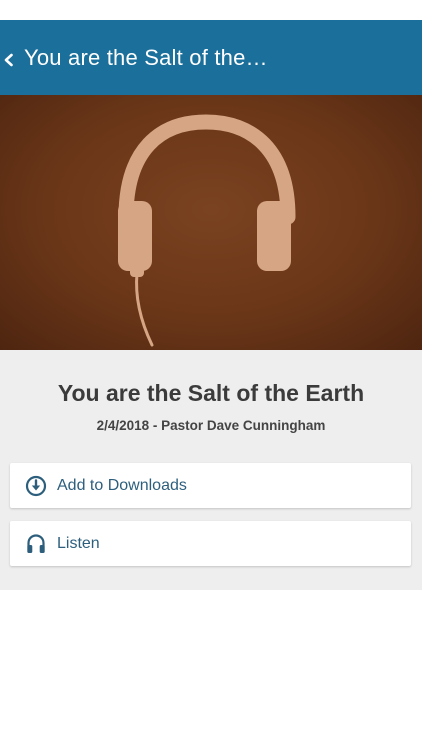  I want to click on headphones-icon, so click(36, 544).